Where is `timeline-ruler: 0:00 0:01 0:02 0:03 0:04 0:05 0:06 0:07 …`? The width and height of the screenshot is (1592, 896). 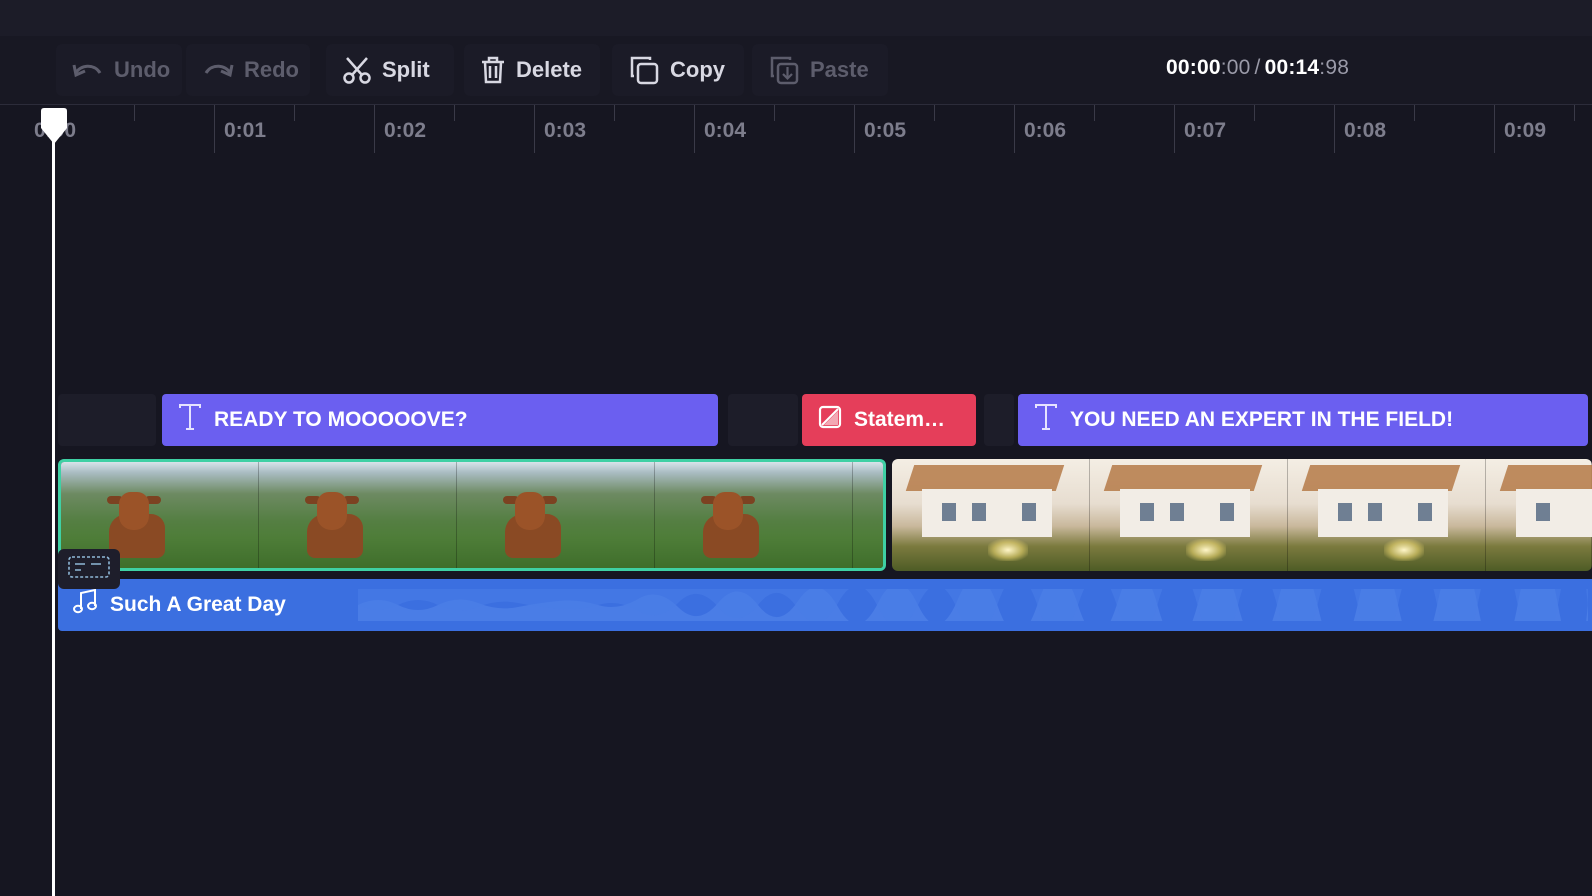 timeline-ruler: 0:00 0:01 0:02 0:03 0:04 0:05 0:06 0:07 … is located at coordinates (796, 131).